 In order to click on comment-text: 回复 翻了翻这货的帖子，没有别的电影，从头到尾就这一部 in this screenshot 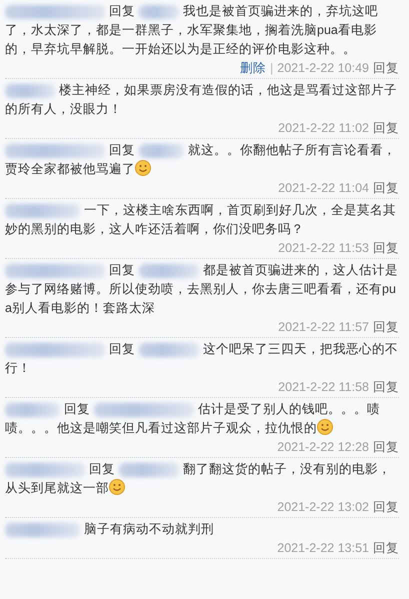, I will do `click(198, 479)`.